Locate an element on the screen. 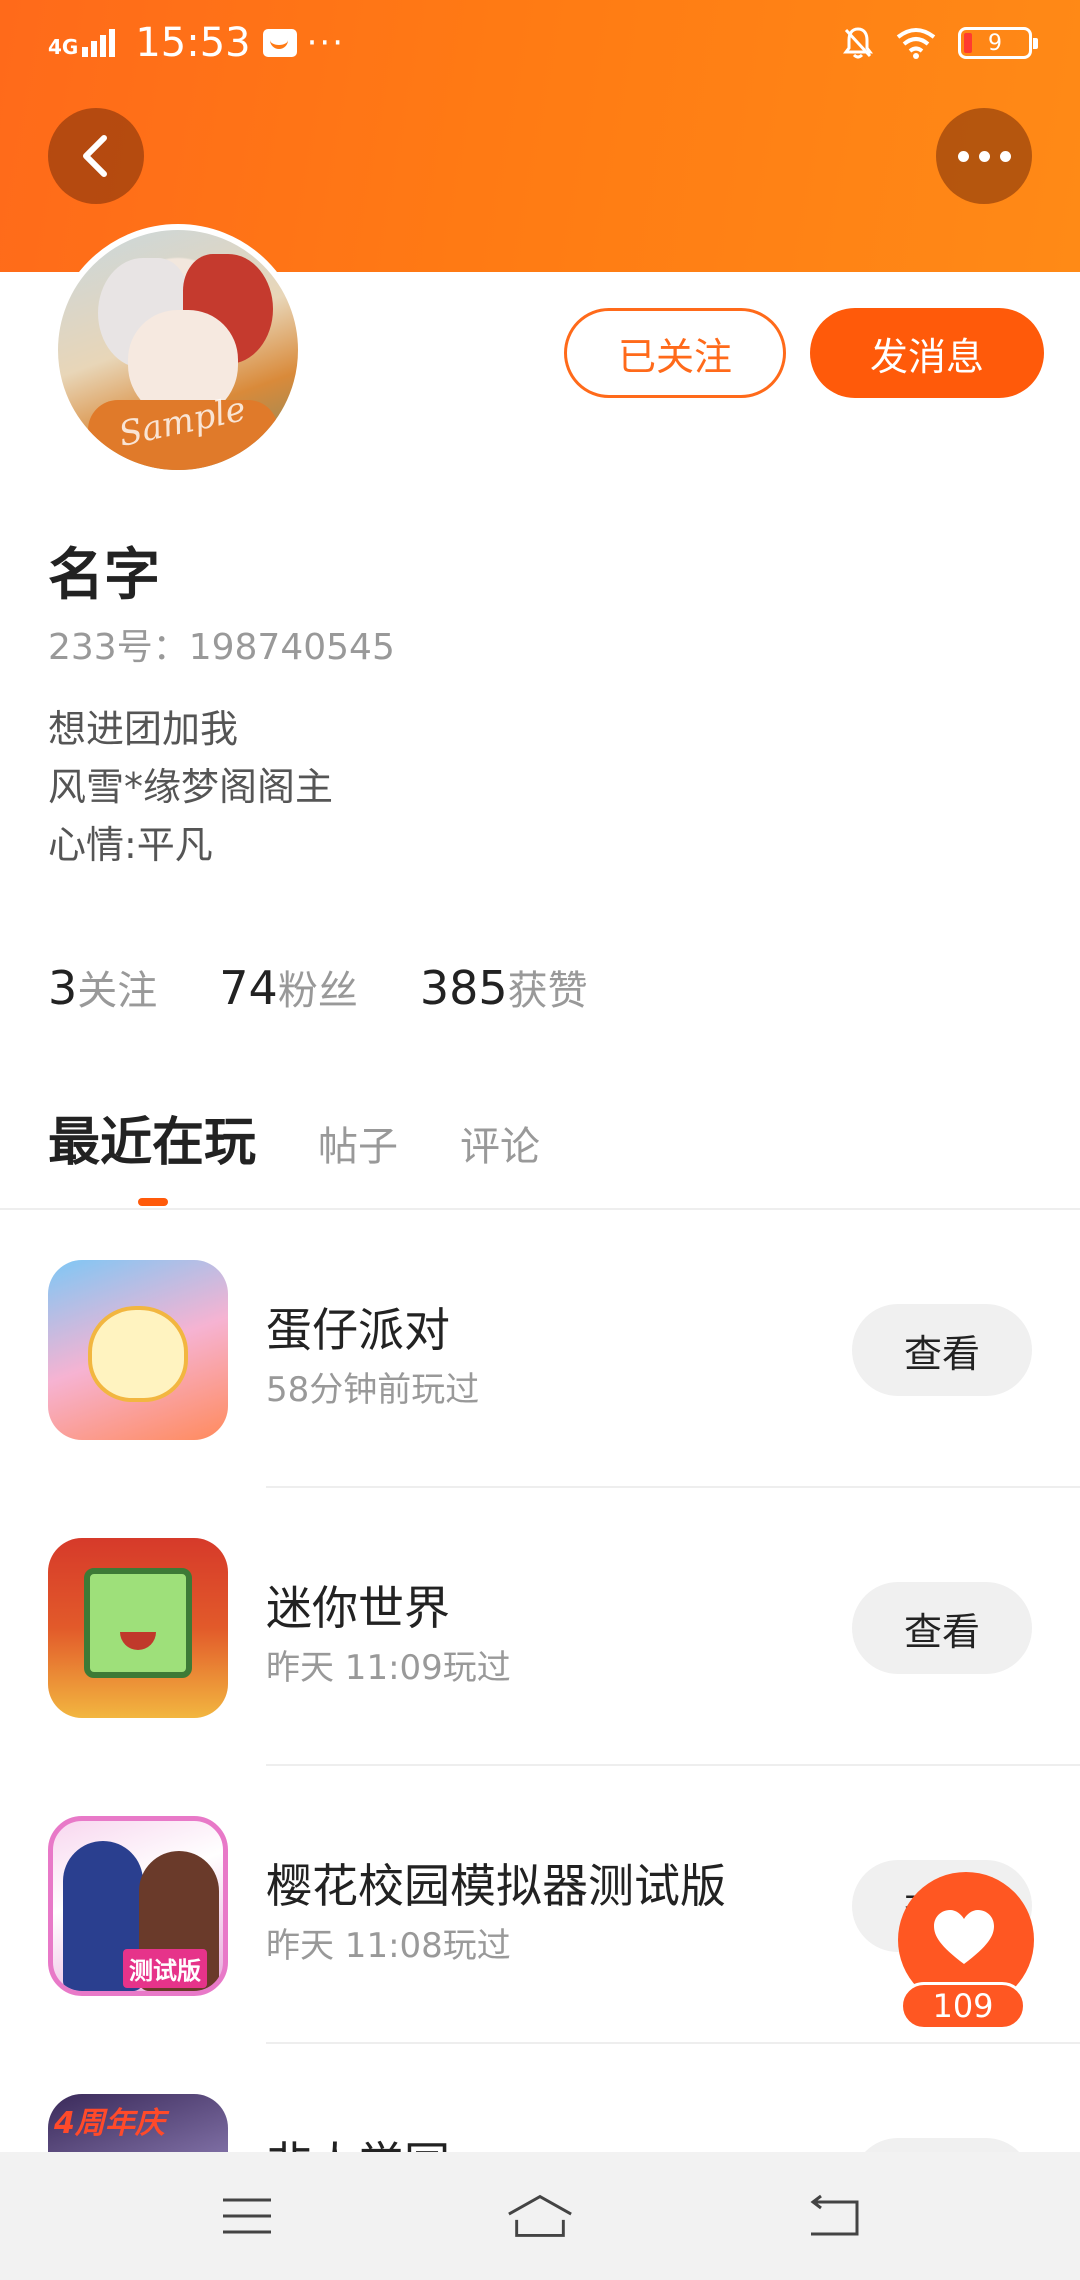 Image resolution: width=1080 pixels, height=2280 pixels. return-icon is located at coordinates (834, 2215).